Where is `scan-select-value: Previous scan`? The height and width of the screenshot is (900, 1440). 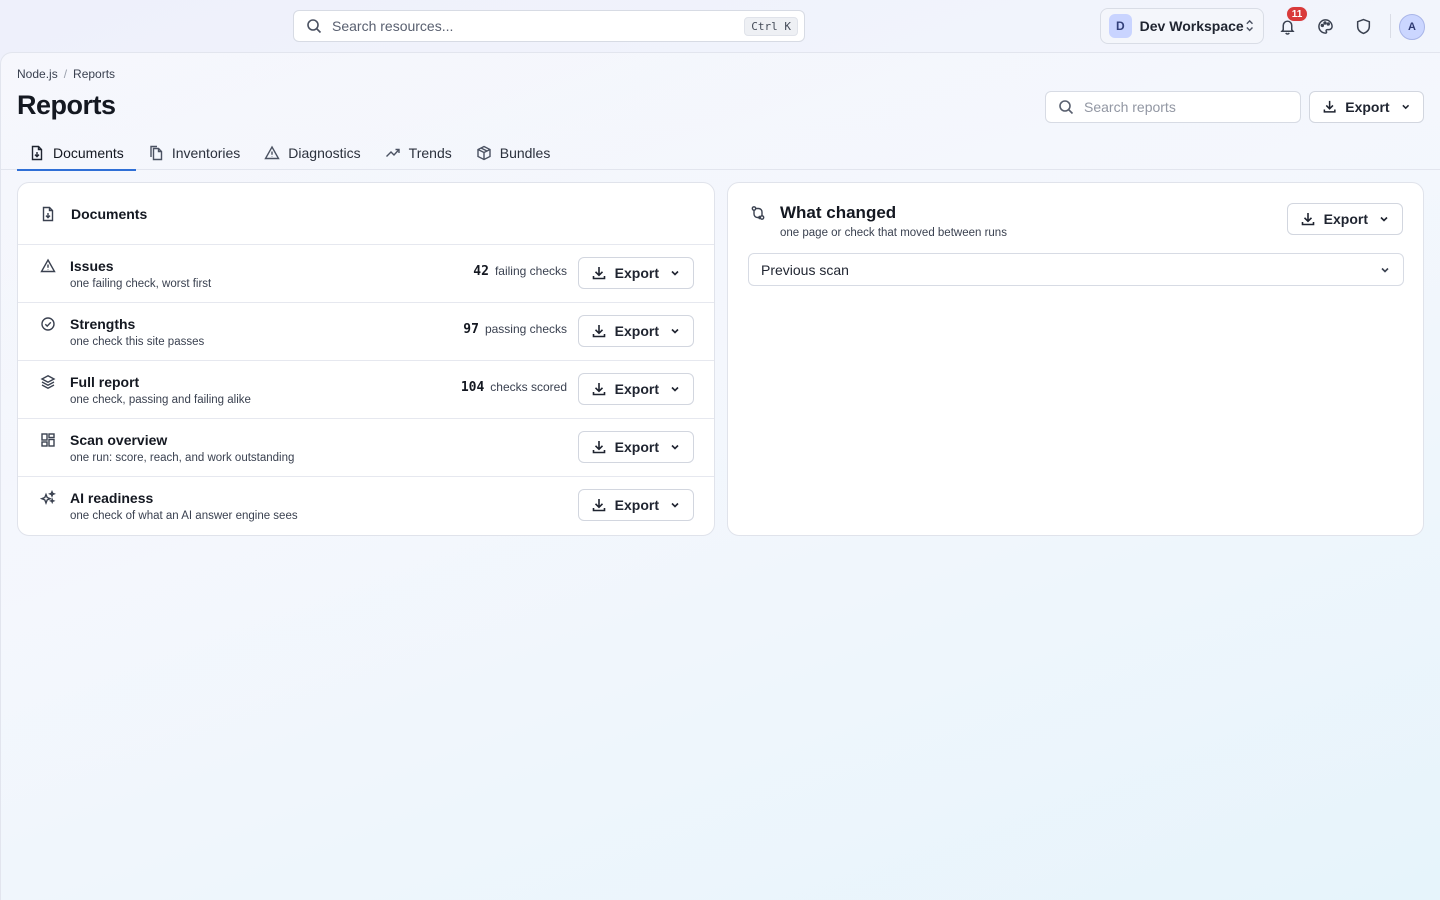 scan-select-value: Previous scan is located at coordinates (805, 269).